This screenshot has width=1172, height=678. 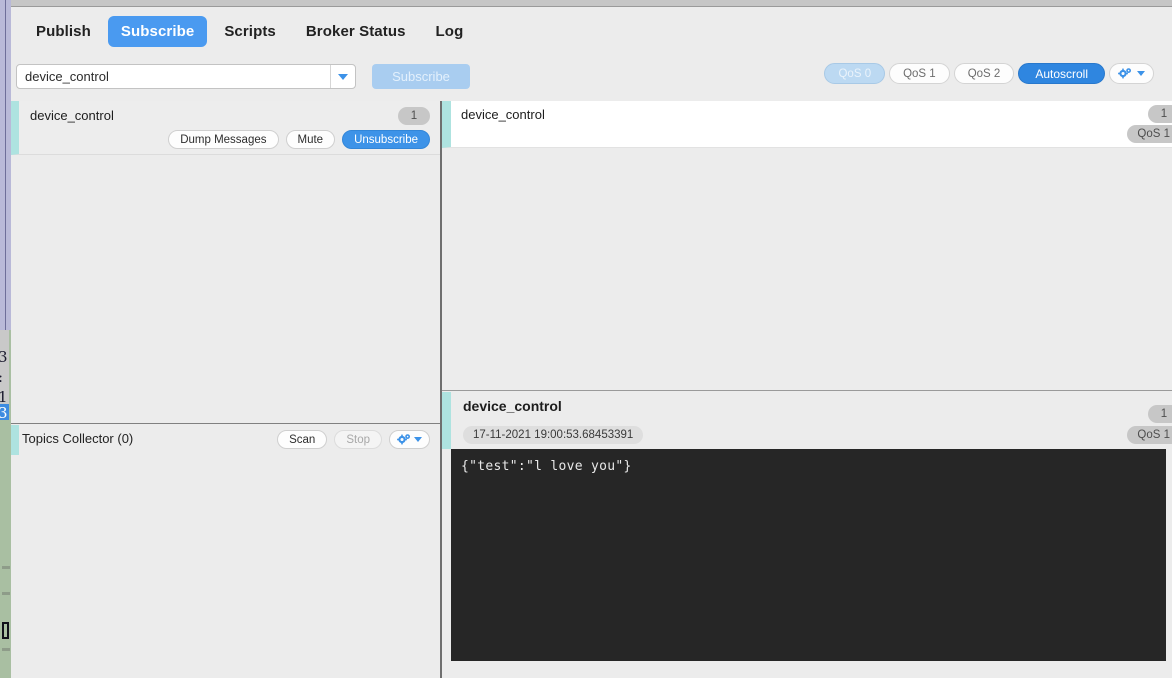 What do you see at coordinates (553, 435) in the screenshot?
I see `message-timestamp: 17-11-2021 19:00:53.68453391` at bounding box center [553, 435].